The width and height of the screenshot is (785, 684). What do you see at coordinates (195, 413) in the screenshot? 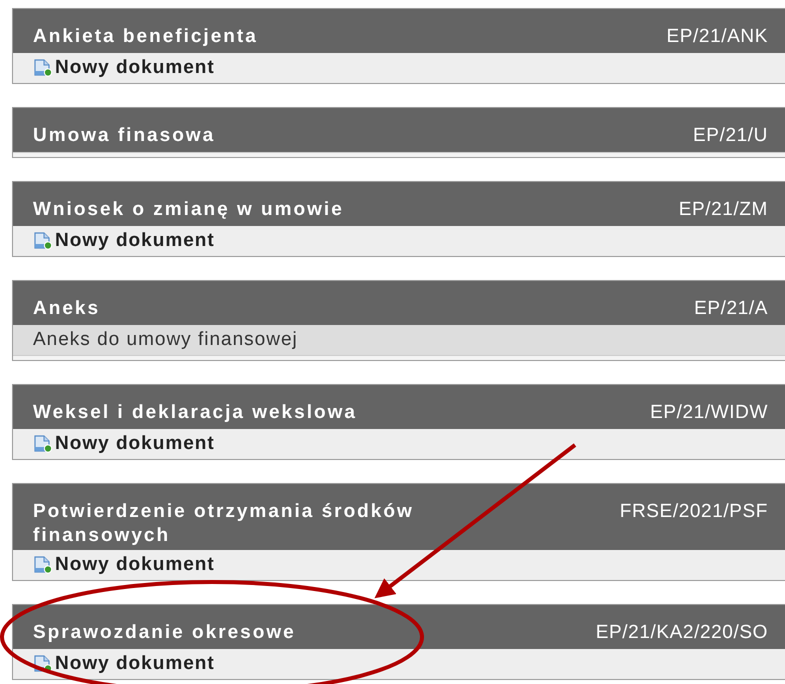
I see `panel-title: Weksel i deklaracja wekslowa` at bounding box center [195, 413].